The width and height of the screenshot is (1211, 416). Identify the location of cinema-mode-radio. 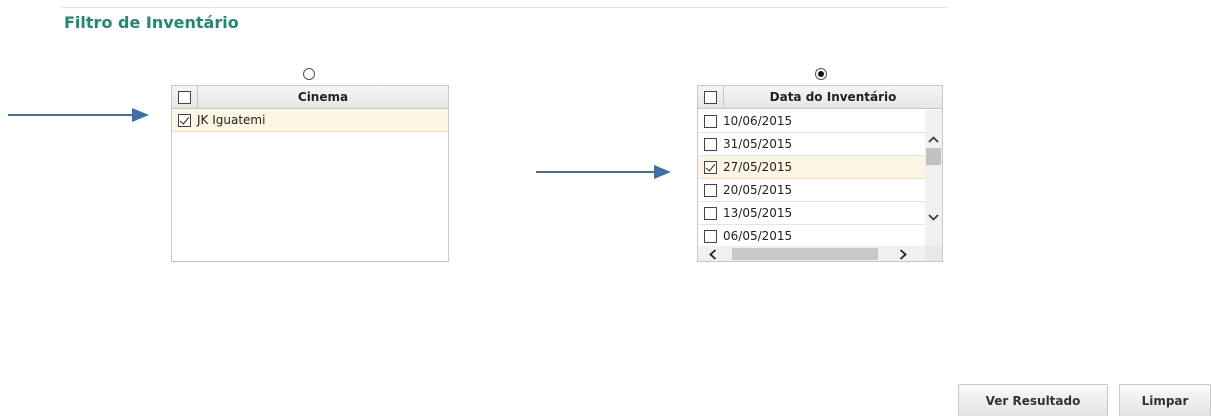
(309, 74).